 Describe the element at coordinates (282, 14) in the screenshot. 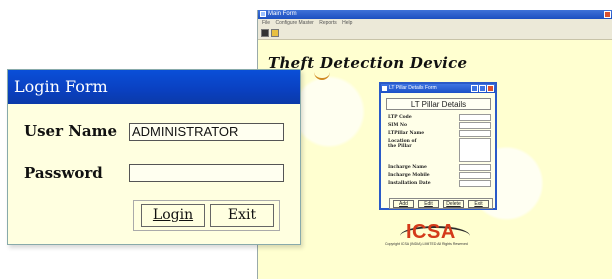

I see `main-window-title: Main Form` at that location.